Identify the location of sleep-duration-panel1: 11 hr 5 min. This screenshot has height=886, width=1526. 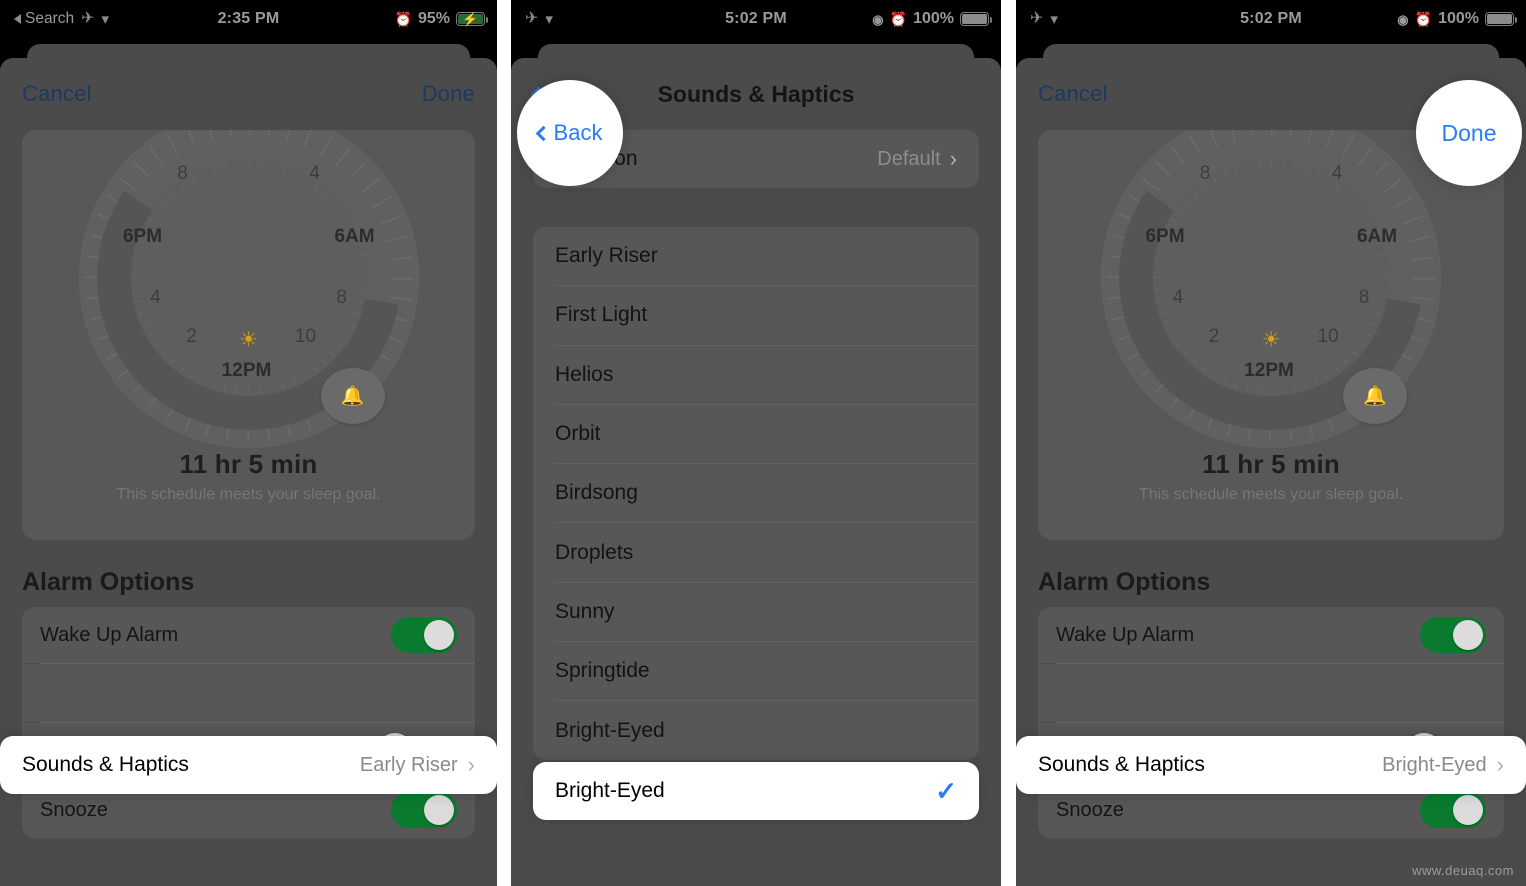
(248, 464).